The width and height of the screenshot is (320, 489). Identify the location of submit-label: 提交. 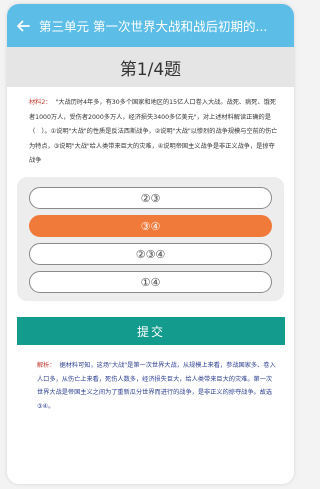
(150, 331).